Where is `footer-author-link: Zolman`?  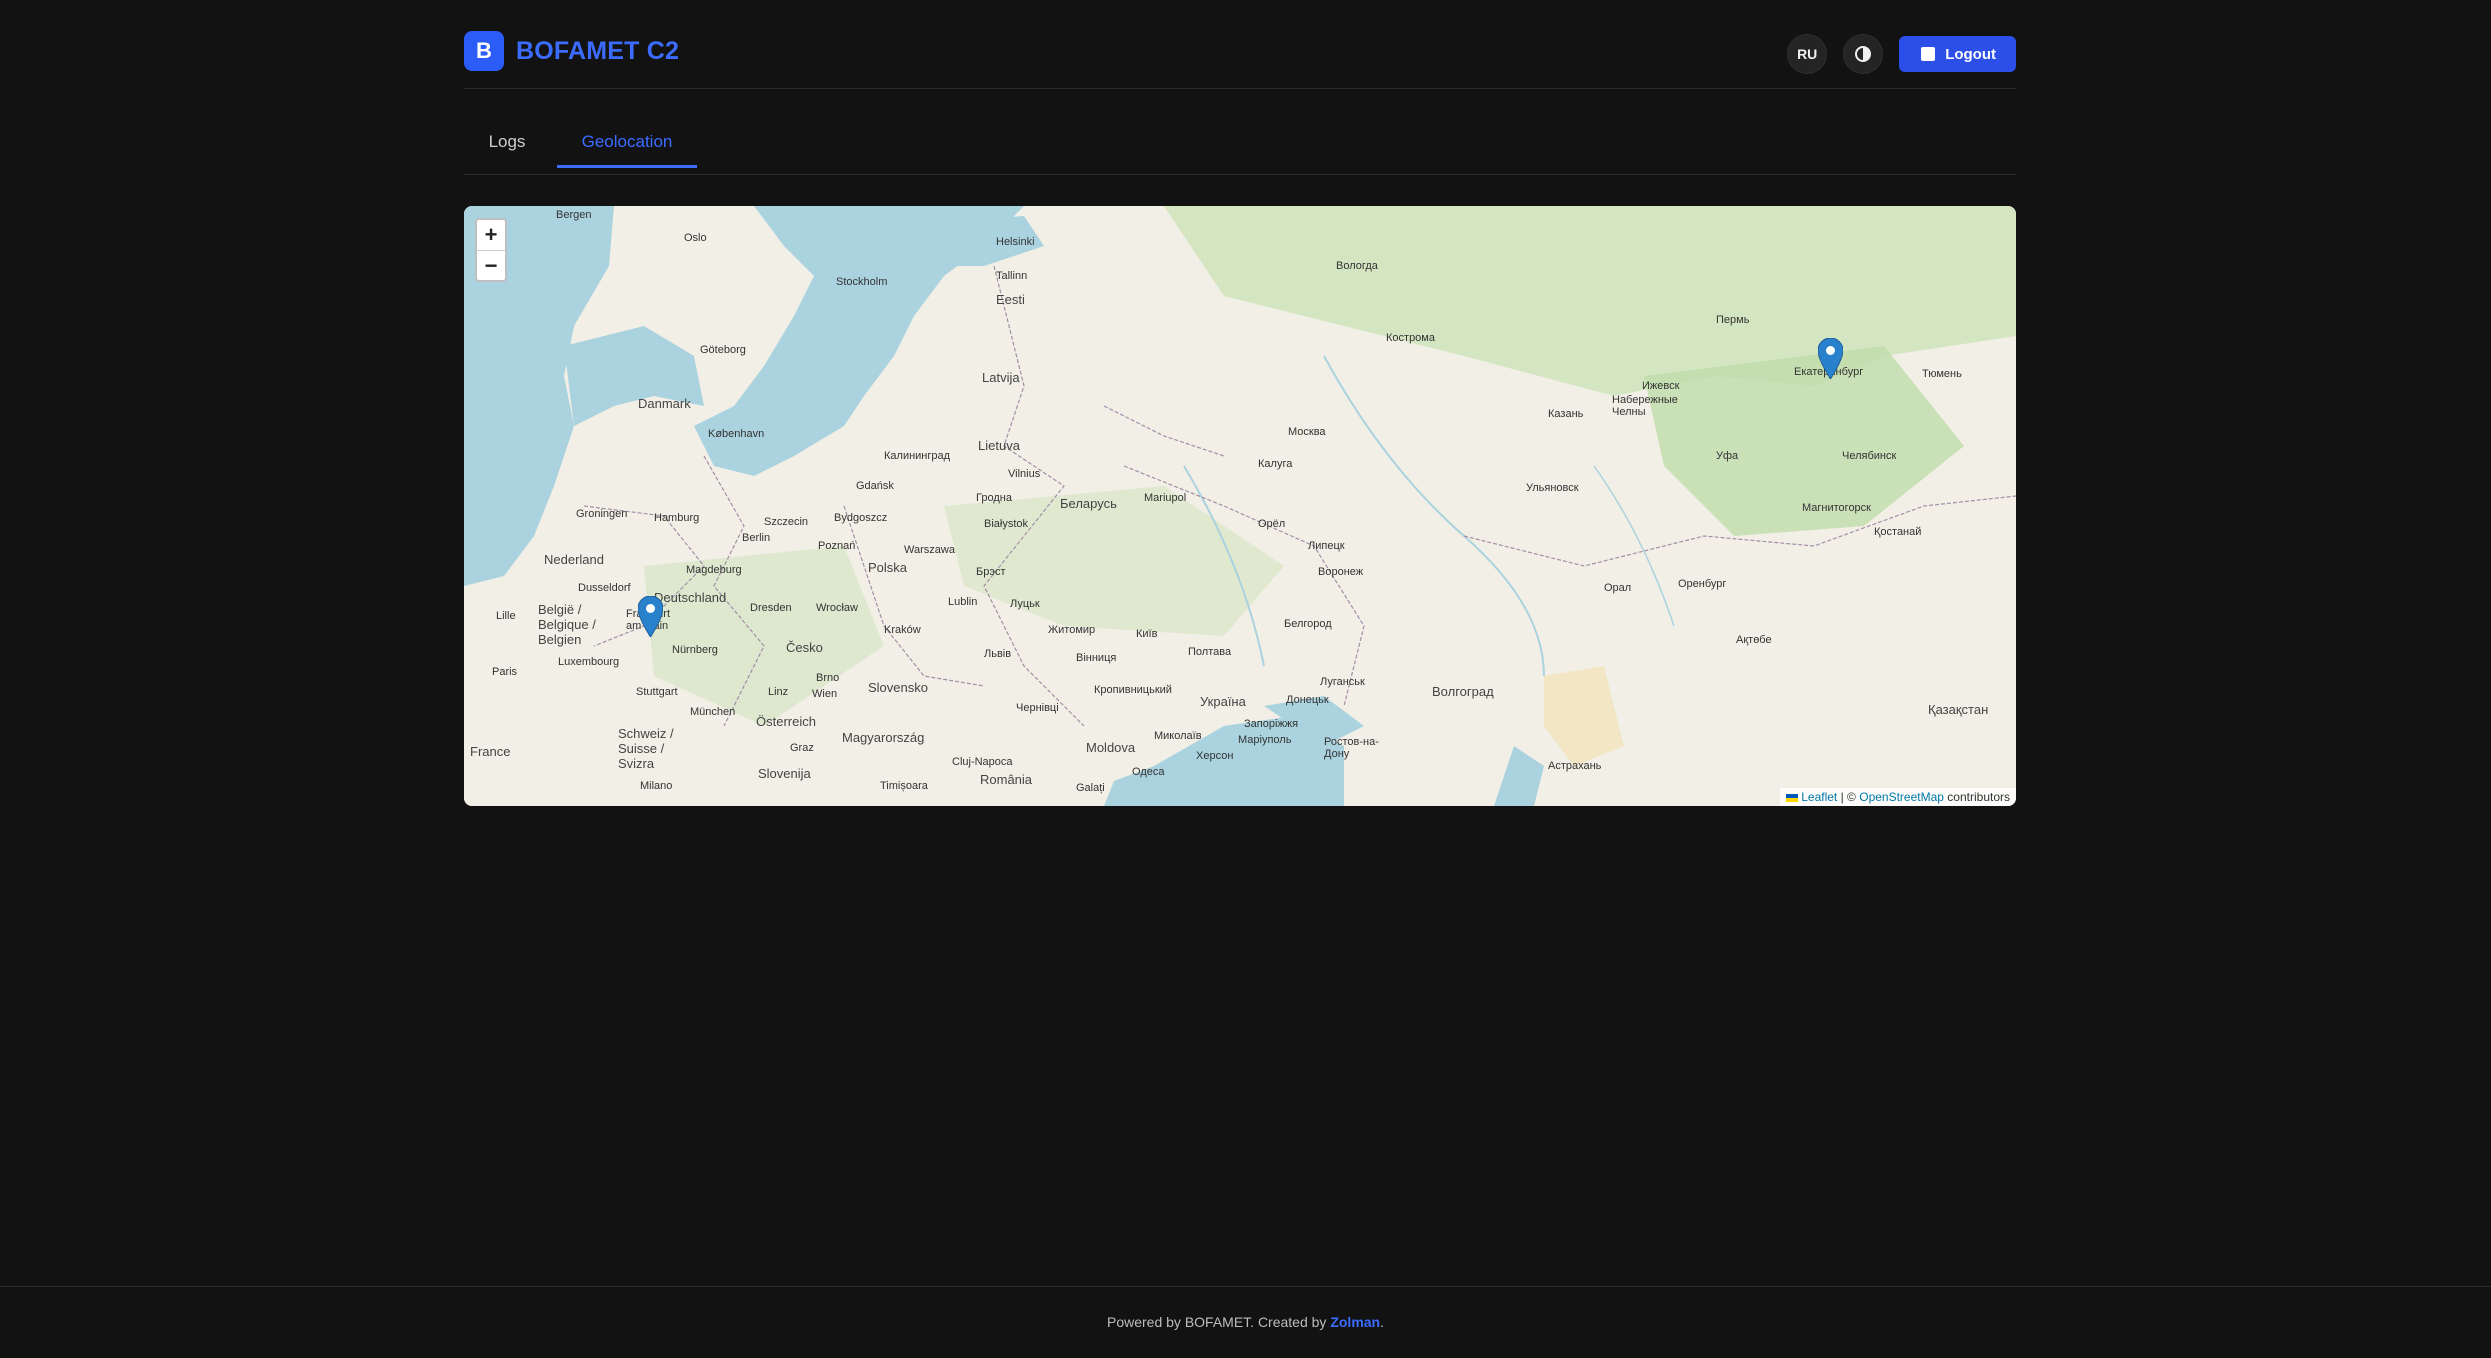 footer-author-link: Zolman is located at coordinates (1355, 1322).